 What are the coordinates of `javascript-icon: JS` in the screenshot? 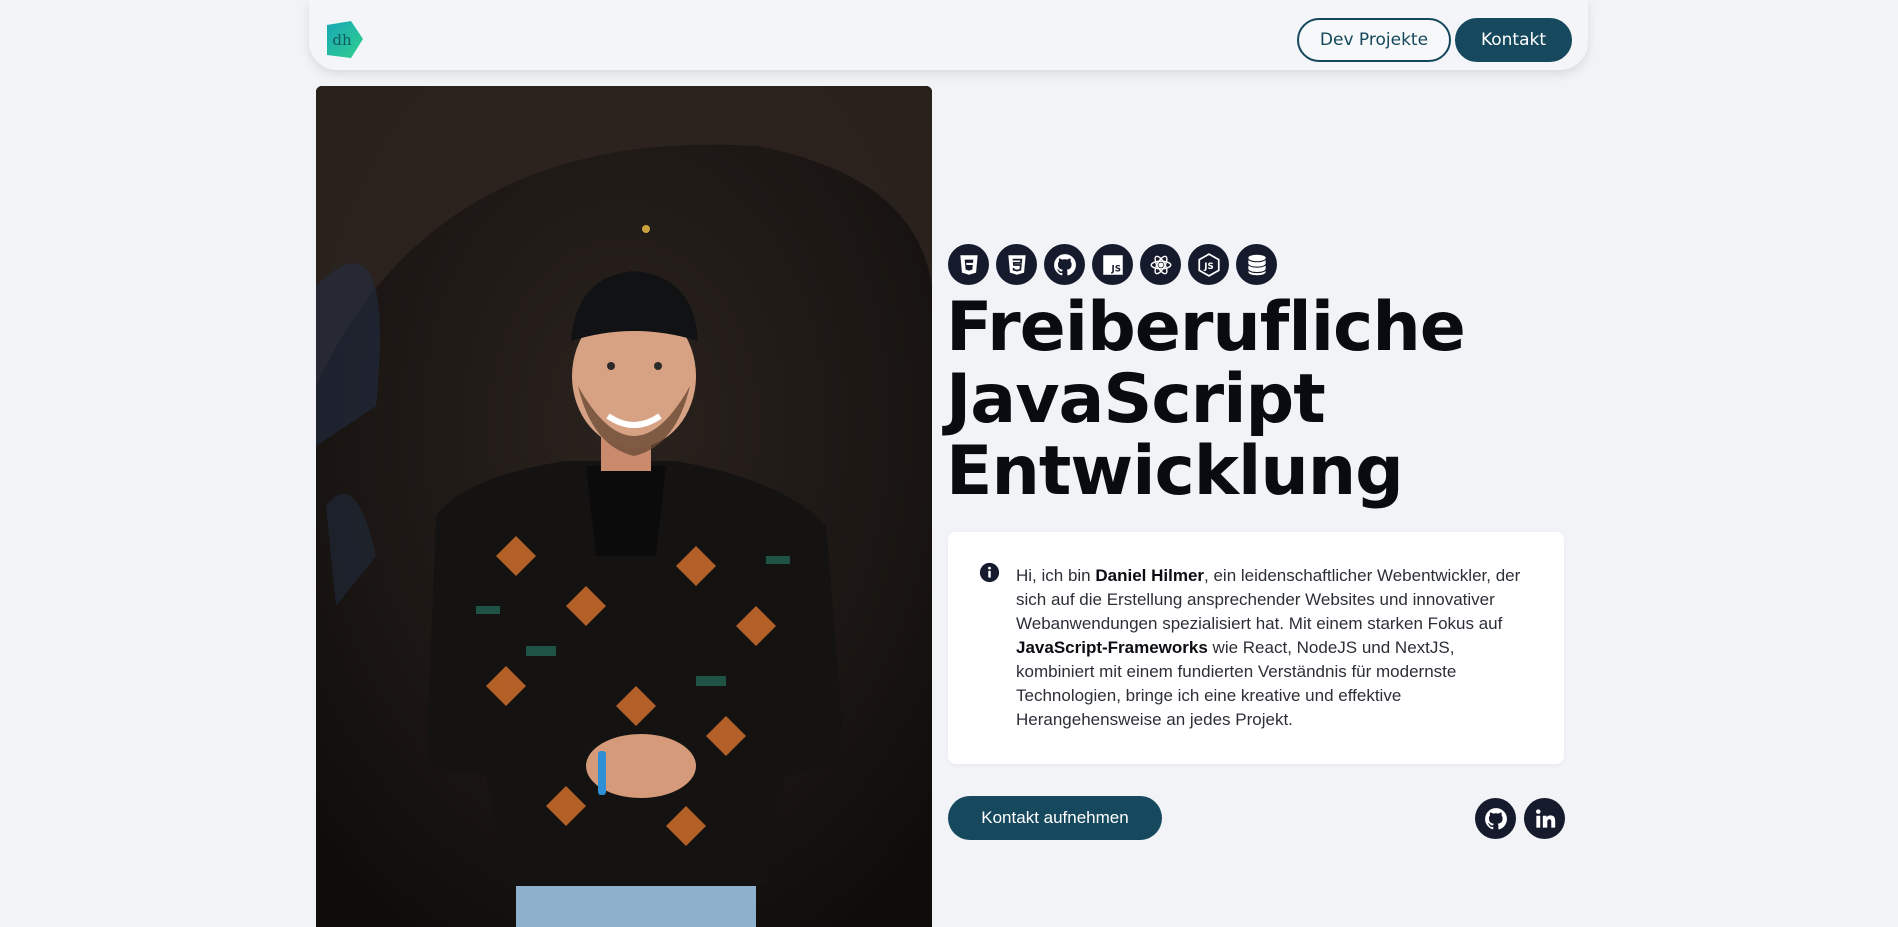 It's located at (1112, 264).